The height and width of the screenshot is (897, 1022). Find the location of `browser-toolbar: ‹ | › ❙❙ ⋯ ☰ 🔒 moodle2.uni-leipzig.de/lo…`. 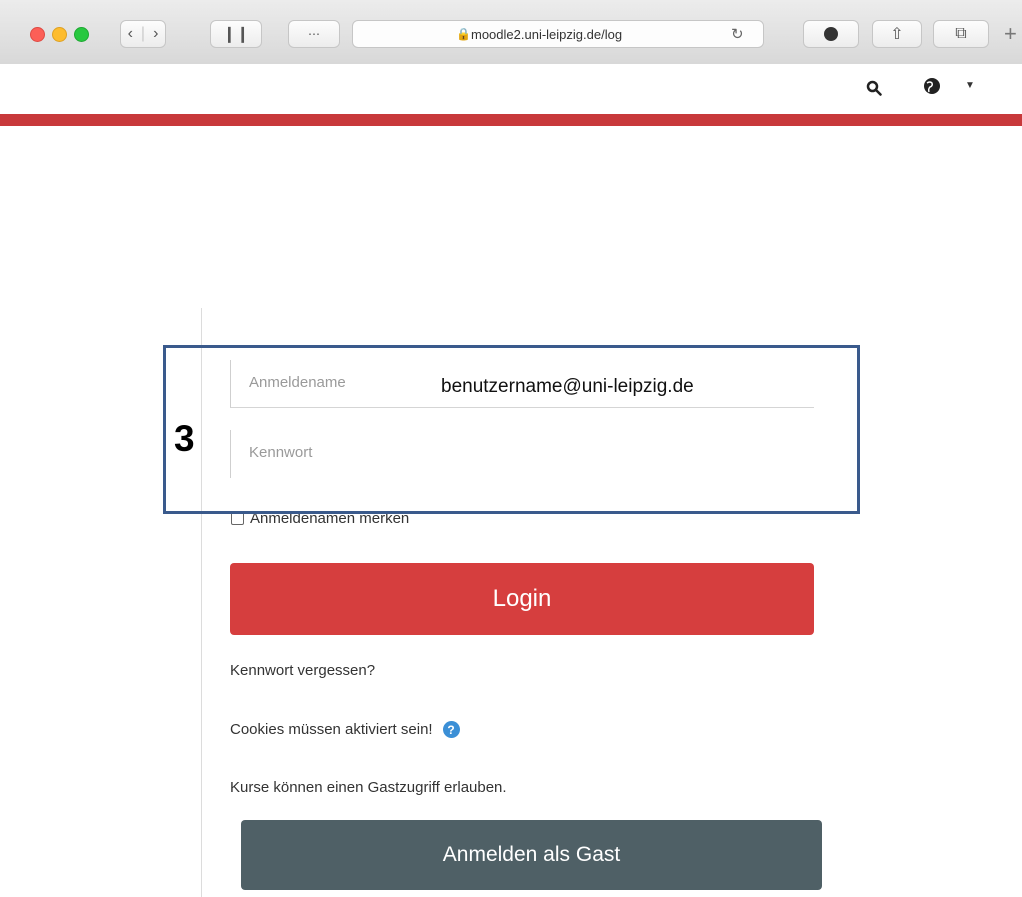

browser-toolbar: ‹ | › ❙❙ ⋯ ☰ 🔒 moodle2.uni-leipzig.de/lo… is located at coordinates (511, 32).